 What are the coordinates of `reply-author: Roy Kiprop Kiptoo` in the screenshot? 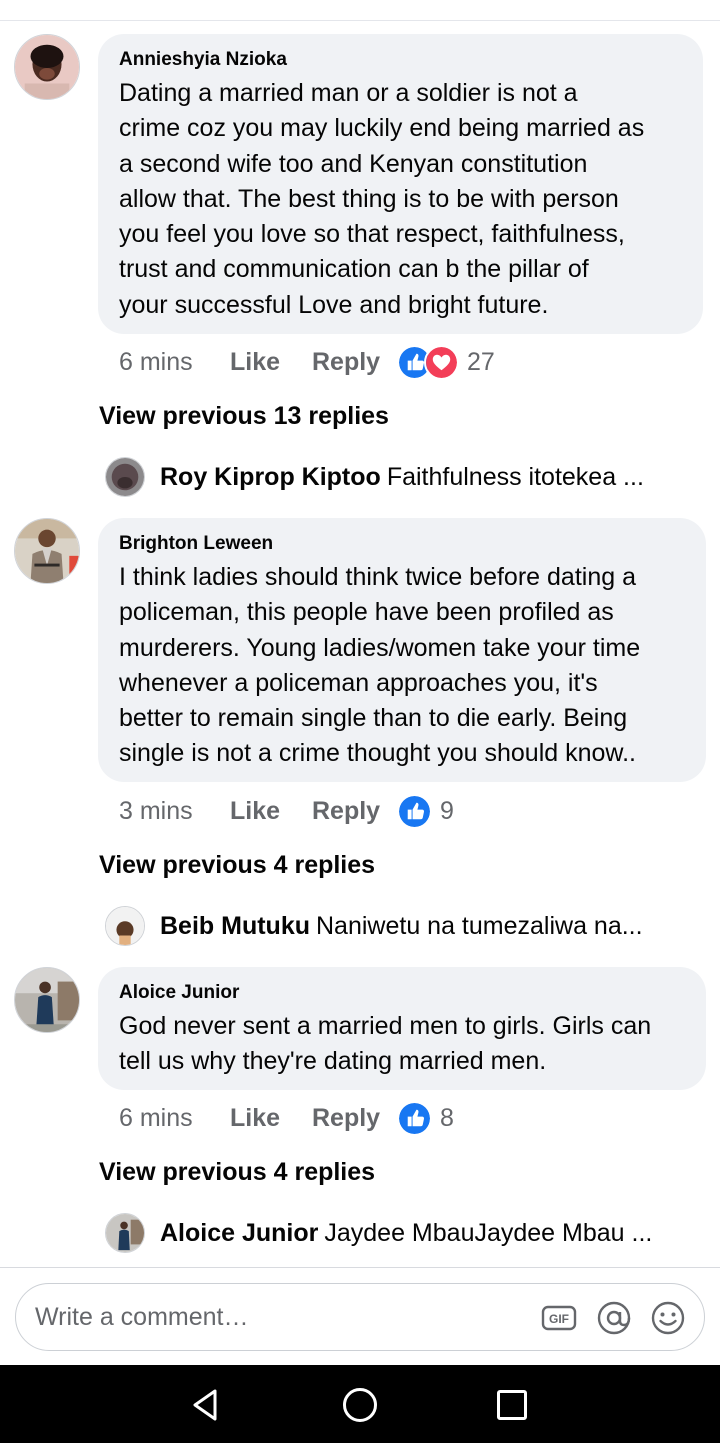 It's located at (270, 477).